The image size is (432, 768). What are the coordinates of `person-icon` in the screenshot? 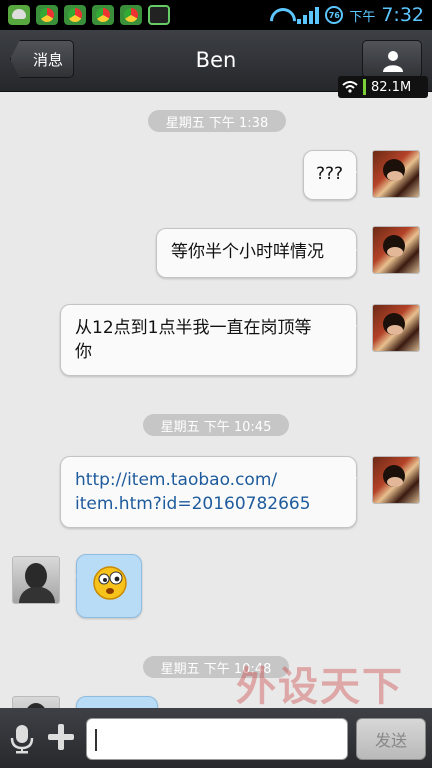 It's located at (393, 61).